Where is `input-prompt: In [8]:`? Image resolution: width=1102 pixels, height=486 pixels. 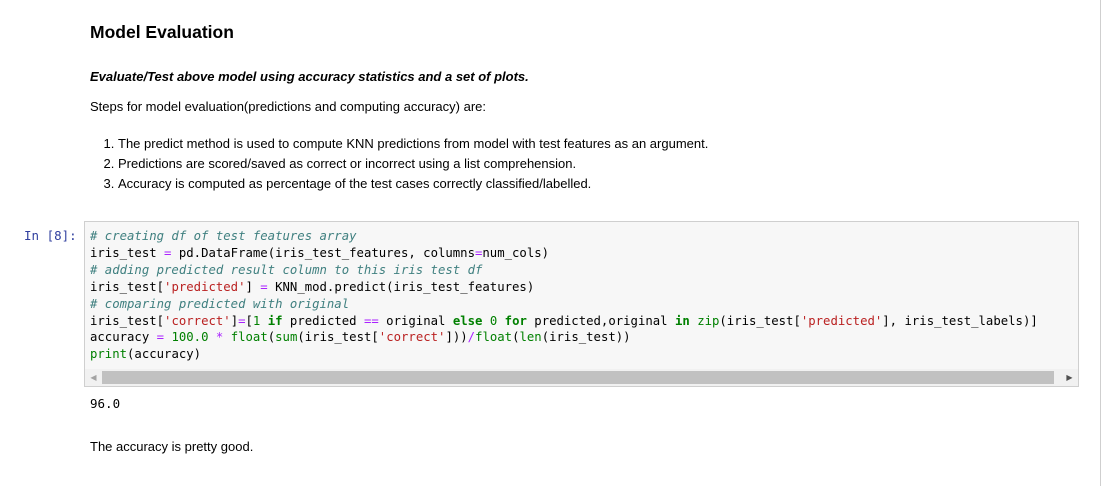 input-prompt: In [8]: is located at coordinates (50, 235).